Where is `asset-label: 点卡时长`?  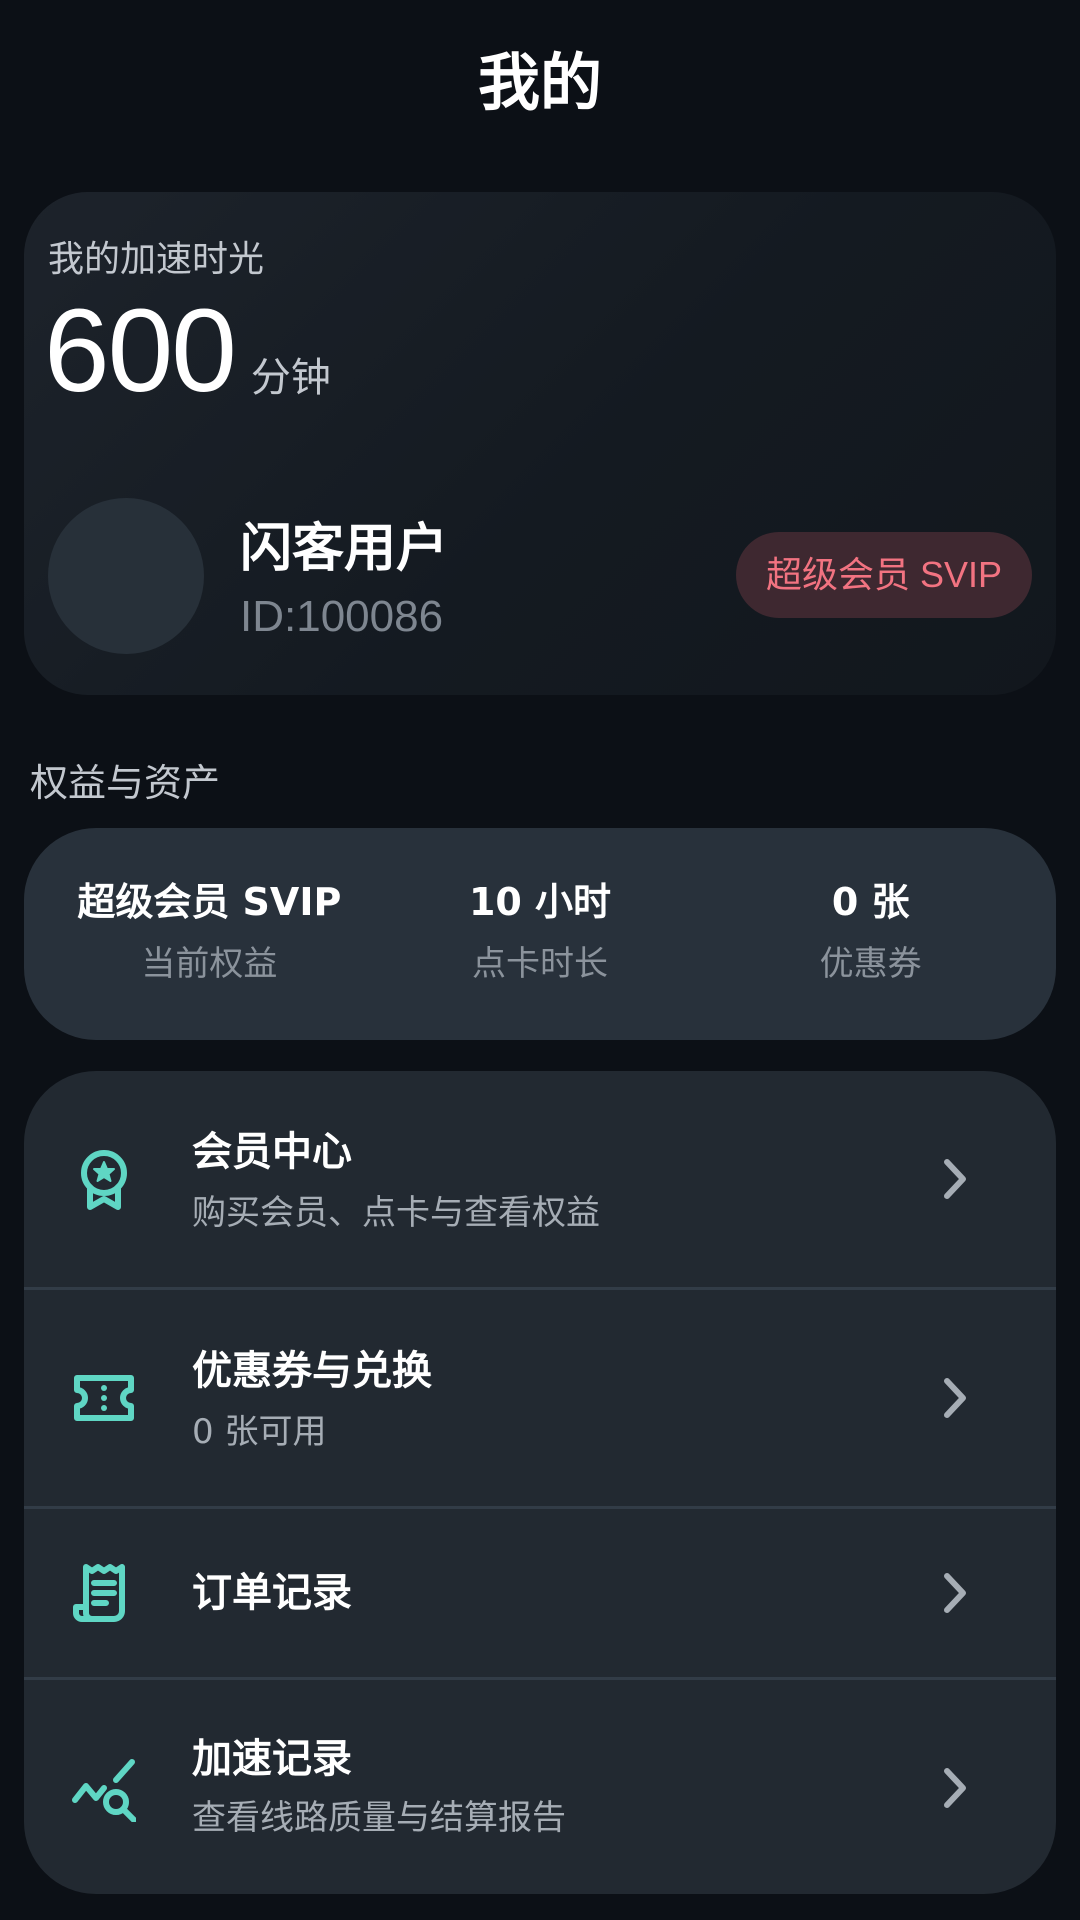 asset-label: 点卡时长 is located at coordinates (540, 964).